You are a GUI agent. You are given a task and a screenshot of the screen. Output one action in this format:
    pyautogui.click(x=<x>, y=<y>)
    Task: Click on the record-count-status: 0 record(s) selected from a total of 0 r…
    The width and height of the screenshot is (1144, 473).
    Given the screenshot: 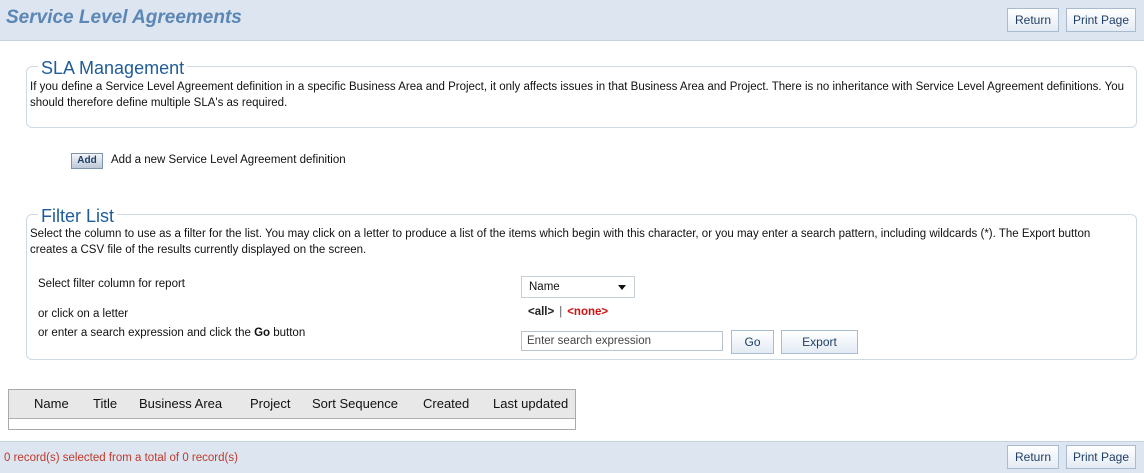 What is the action you would take?
    pyautogui.click(x=121, y=458)
    